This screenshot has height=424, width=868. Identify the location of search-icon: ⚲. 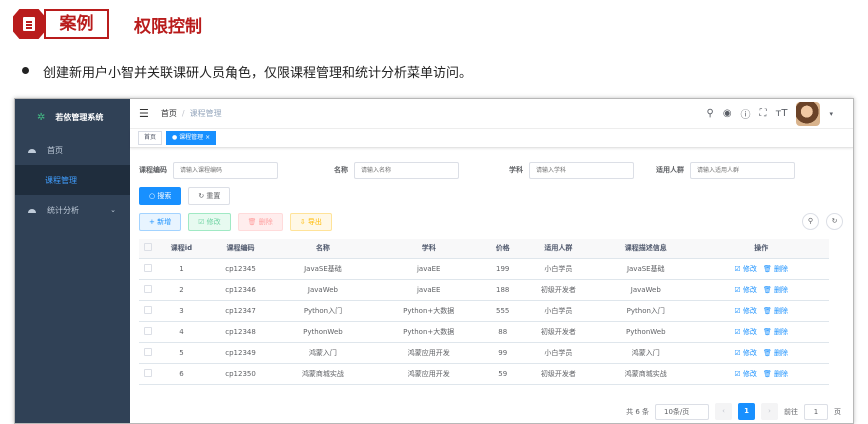
(709, 113).